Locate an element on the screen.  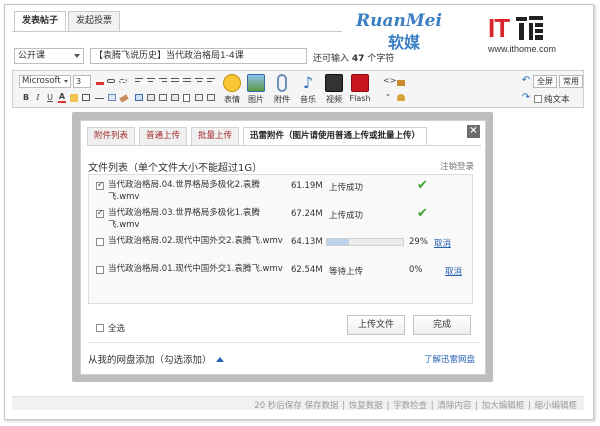
ithome-logo-mark: IT is located at coordinates (499, 28).